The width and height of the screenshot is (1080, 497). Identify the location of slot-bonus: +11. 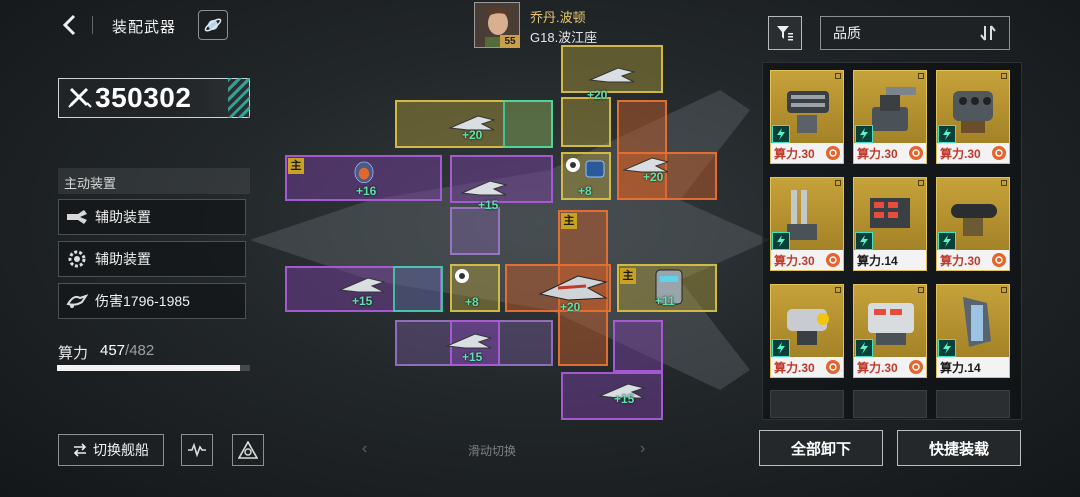
(665, 301).